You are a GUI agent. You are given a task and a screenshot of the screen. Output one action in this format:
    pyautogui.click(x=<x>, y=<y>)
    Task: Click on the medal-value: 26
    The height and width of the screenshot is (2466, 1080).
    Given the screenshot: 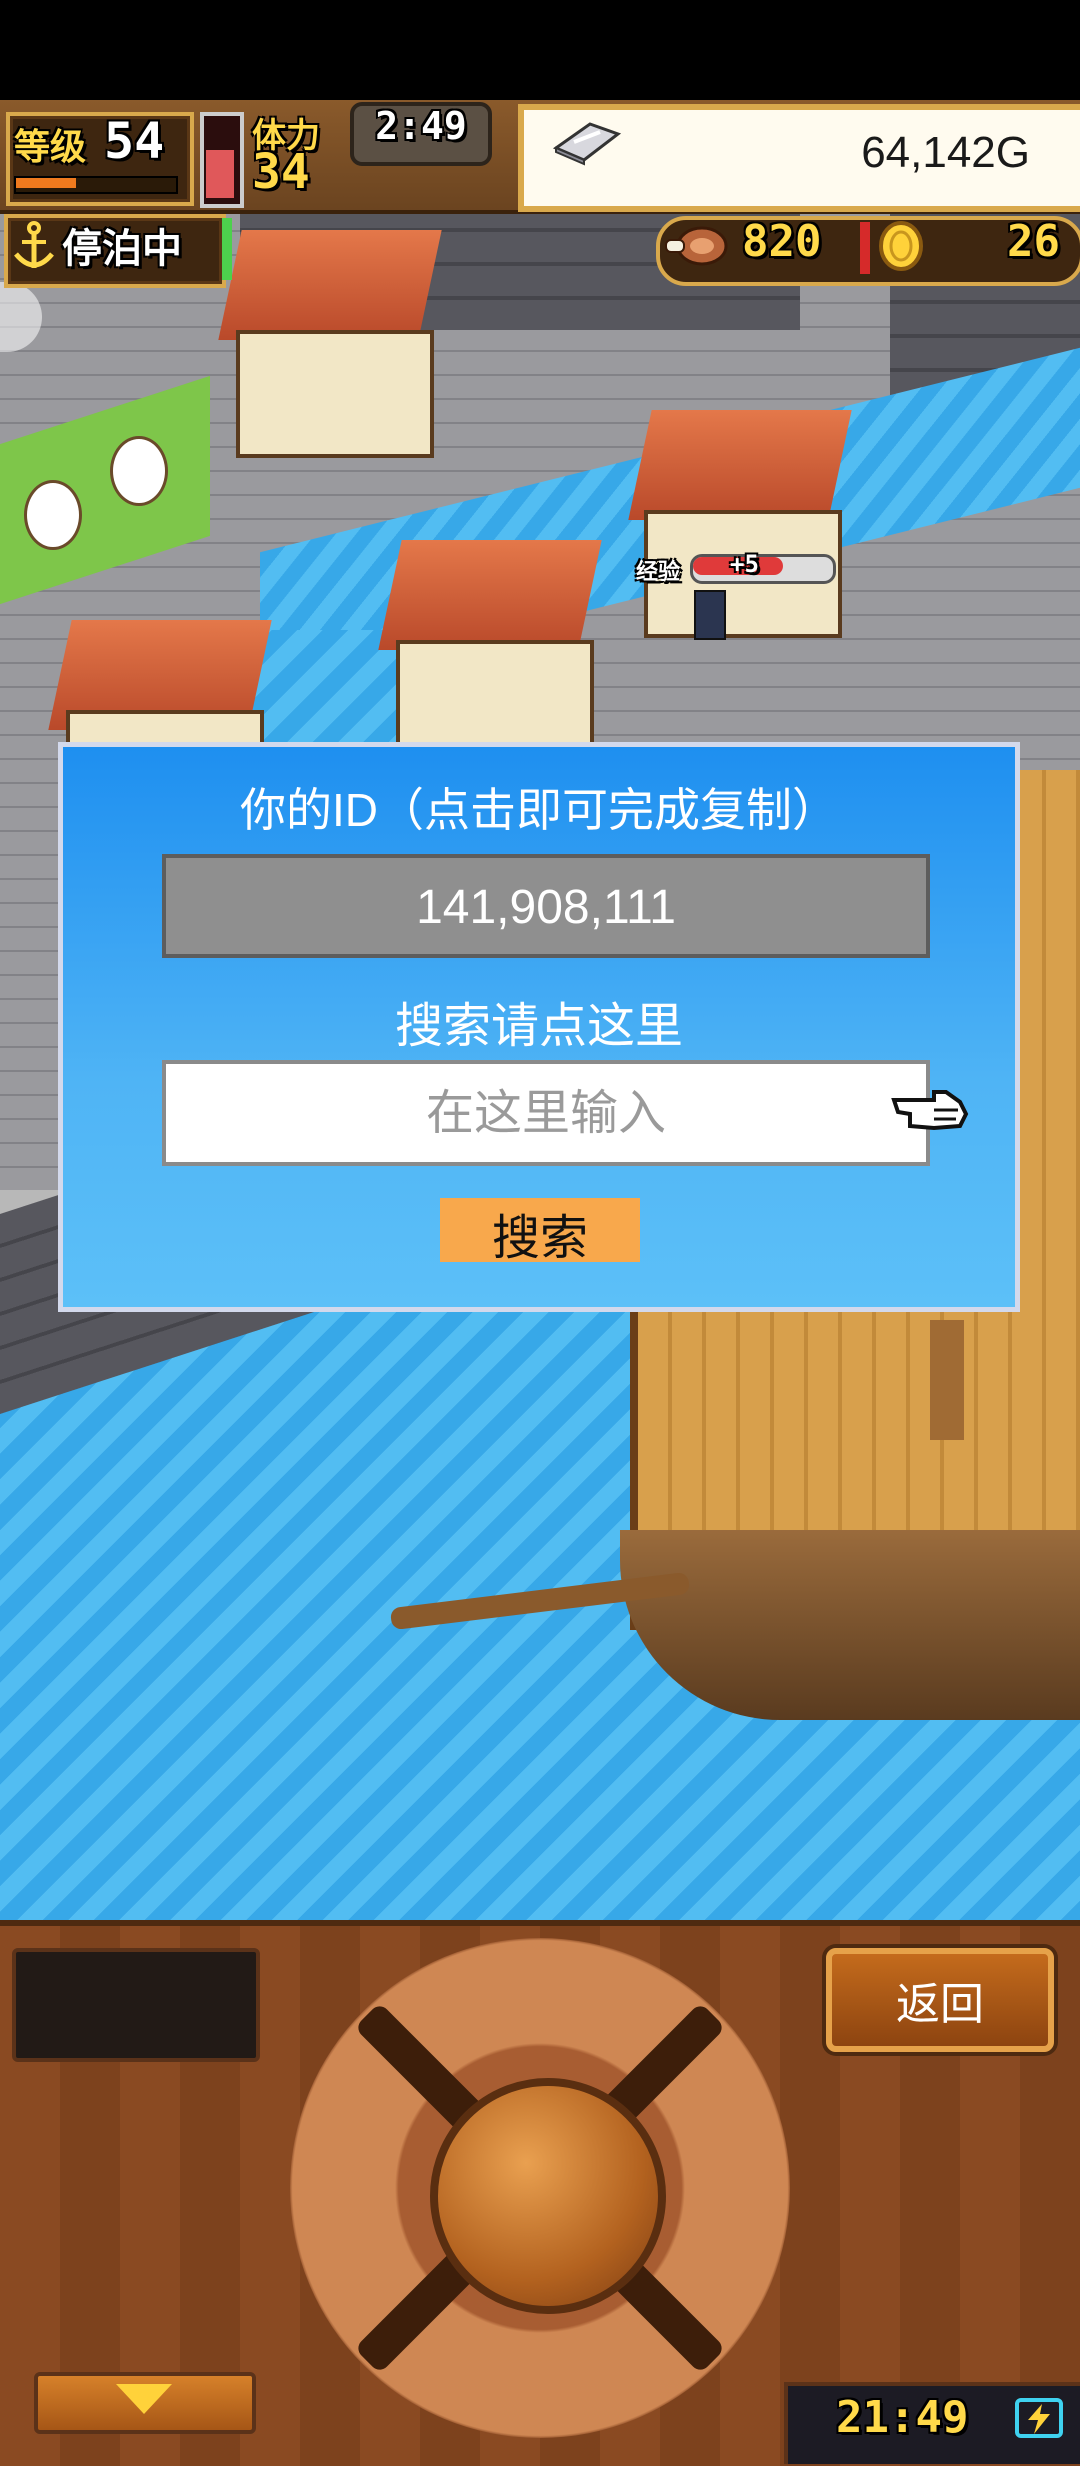 What is the action you would take?
    pyautogui.click(x=1033, y=241)
    